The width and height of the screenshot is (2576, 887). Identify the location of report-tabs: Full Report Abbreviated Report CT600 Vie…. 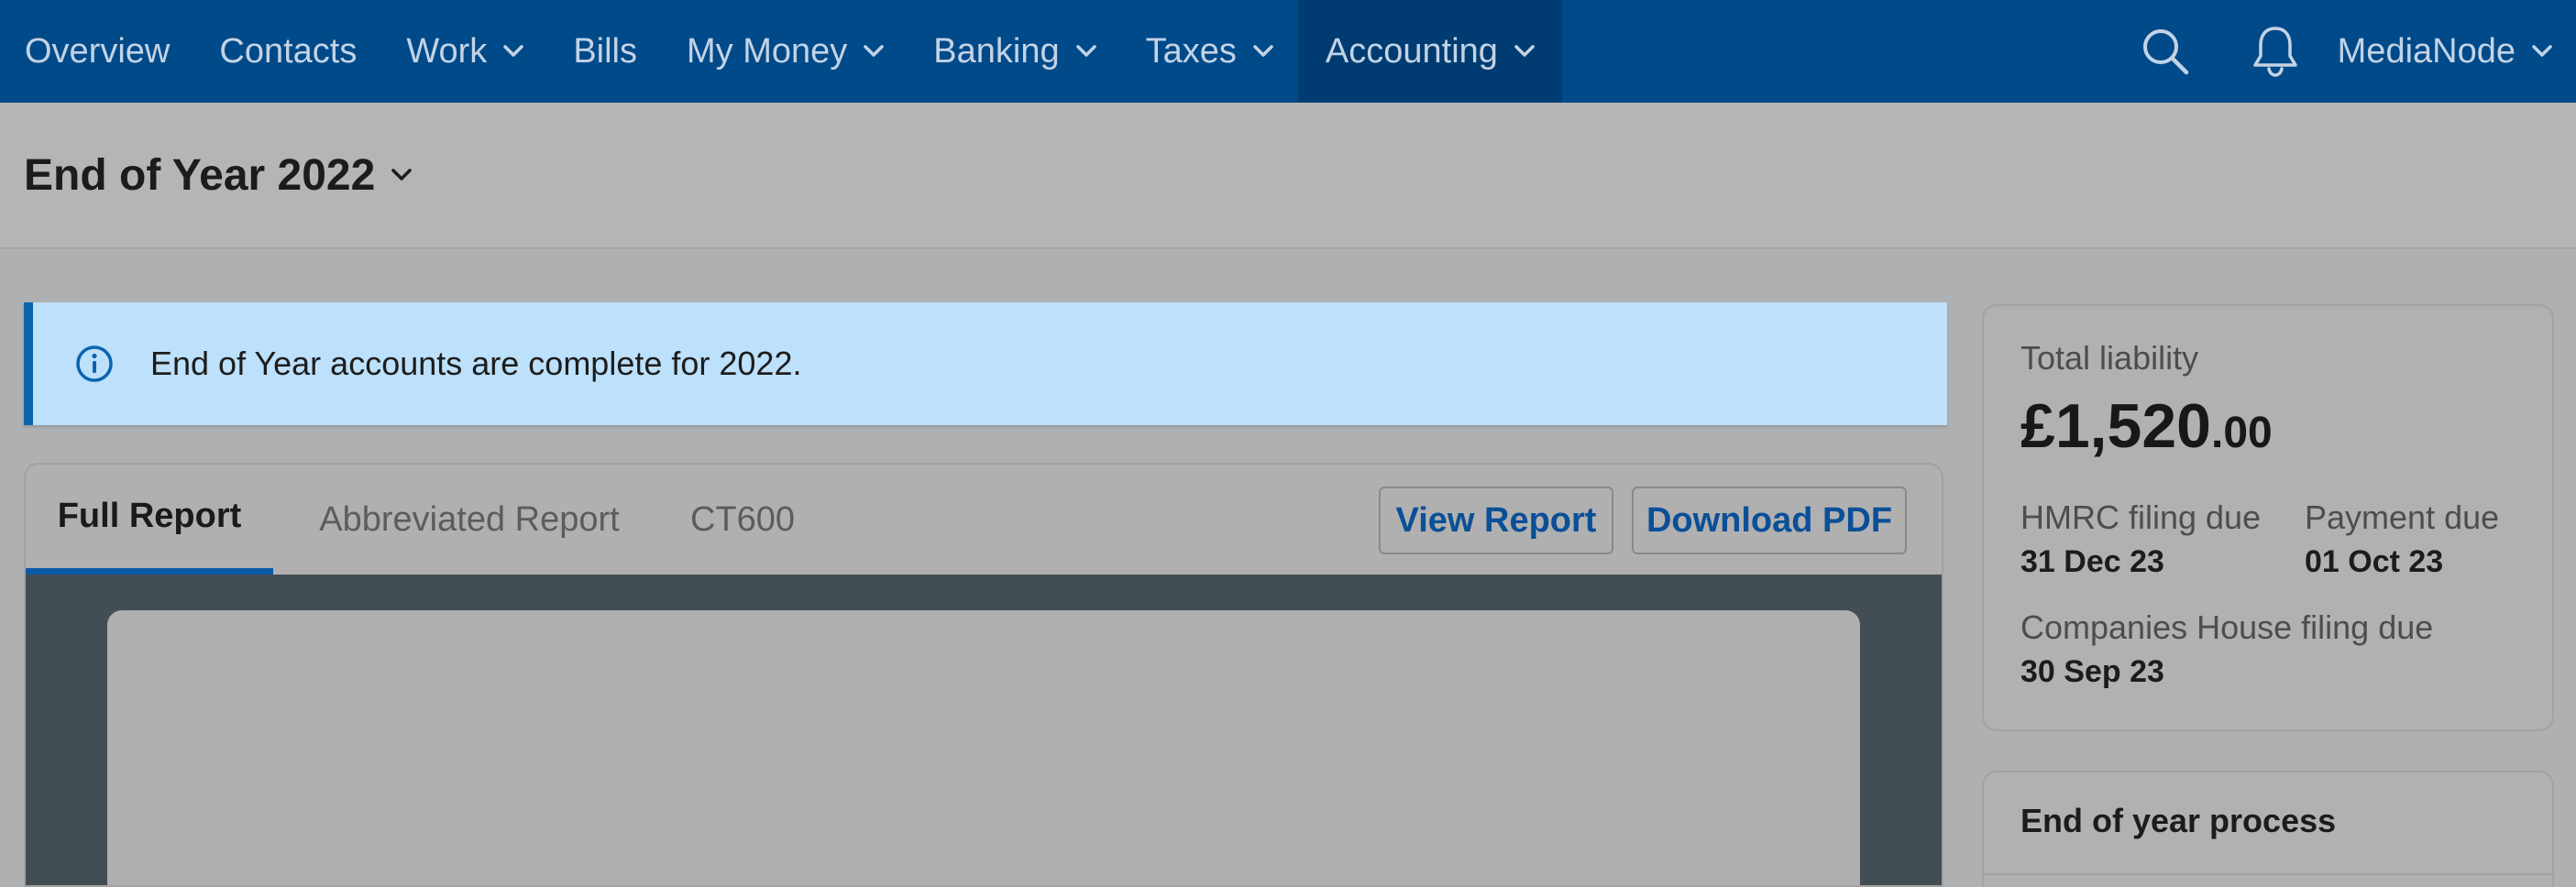
(984, 520).